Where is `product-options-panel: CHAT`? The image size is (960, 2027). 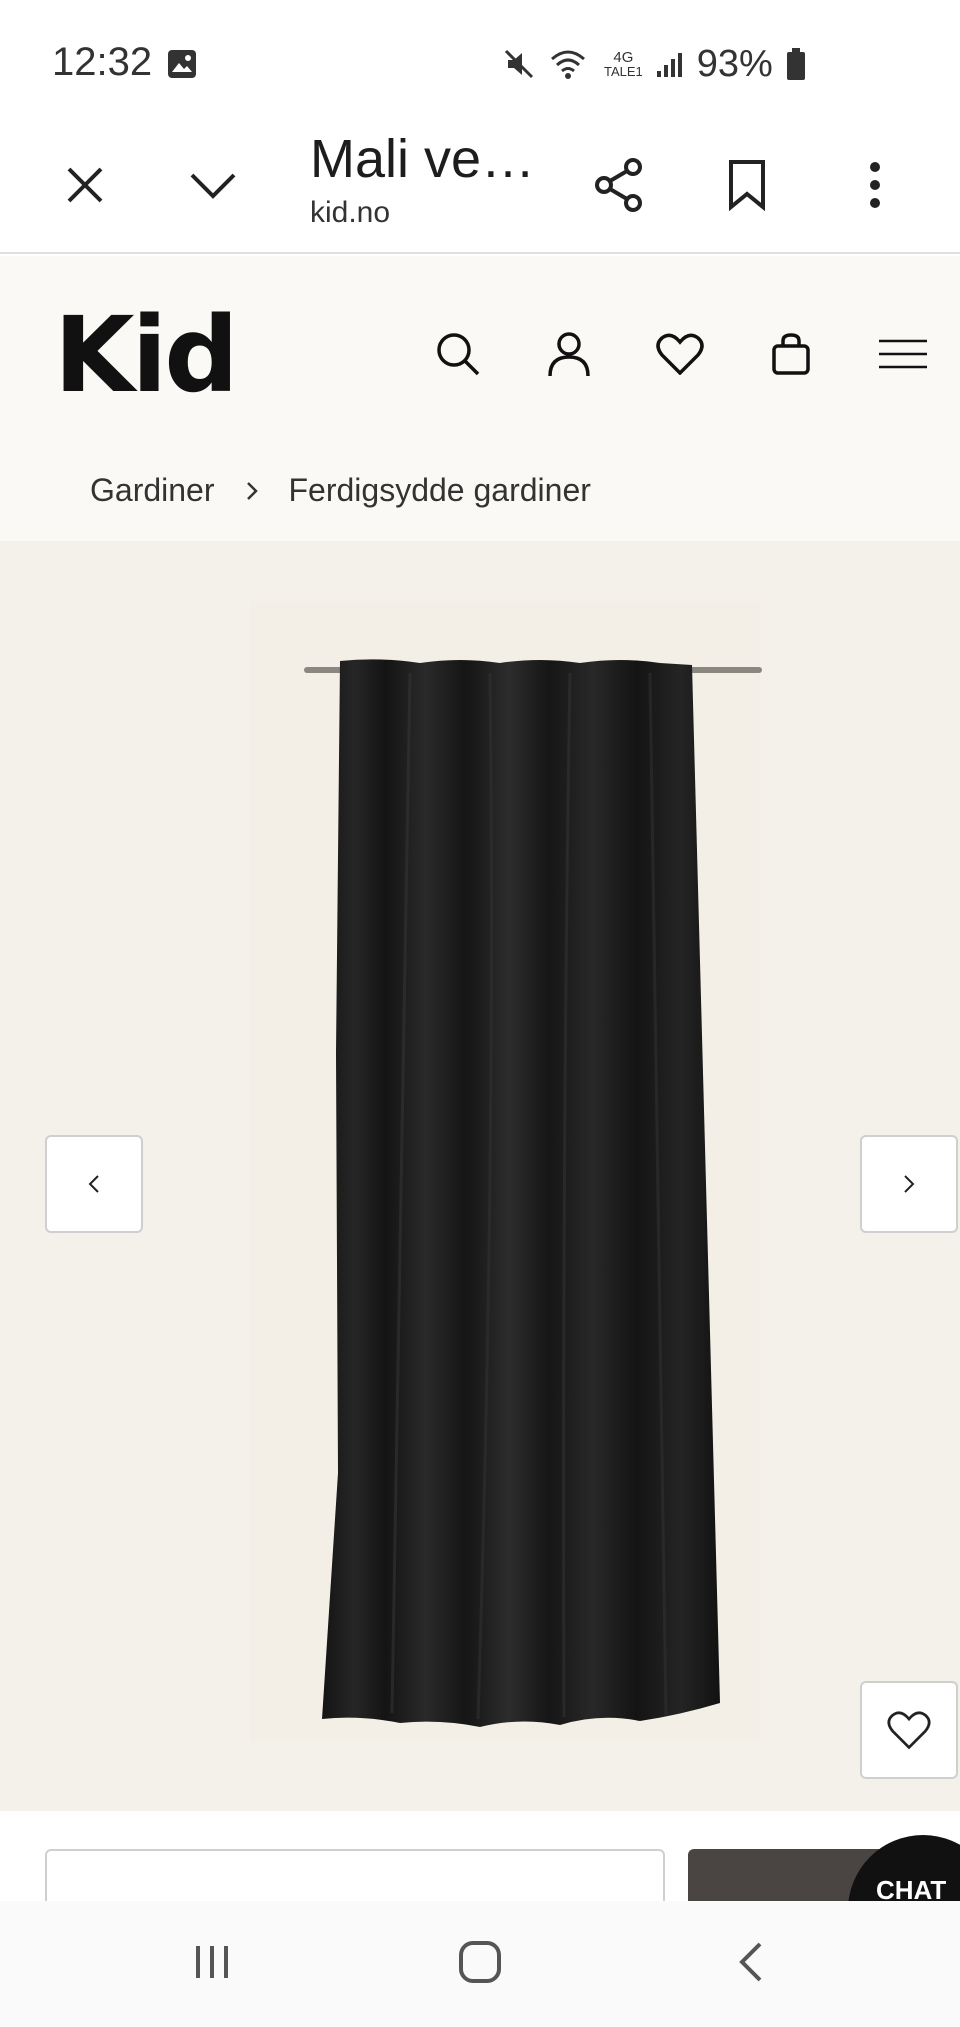 product-options-panel: CHAT is located at coordinates (480, 1856).